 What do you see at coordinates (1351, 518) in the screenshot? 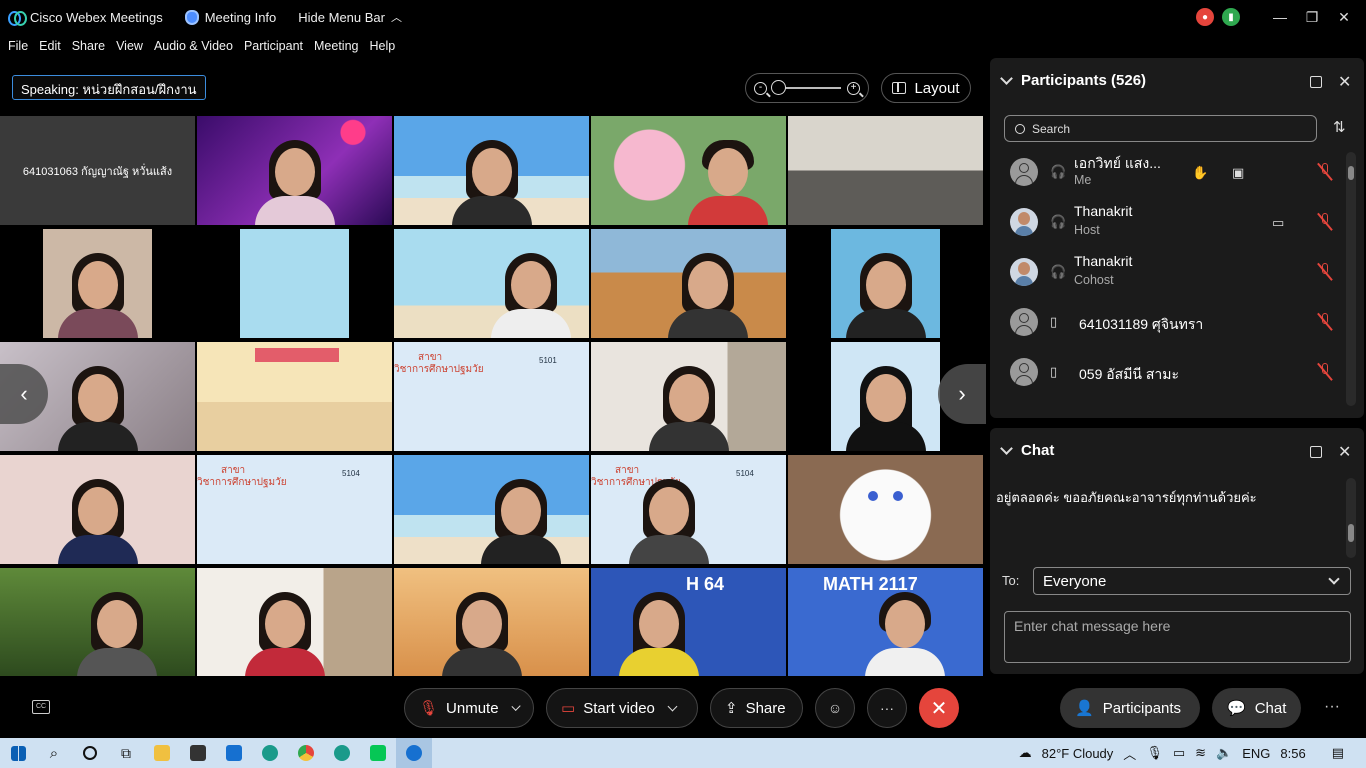
I see `chat-scrollbar` at bounding box center [1351, 518].